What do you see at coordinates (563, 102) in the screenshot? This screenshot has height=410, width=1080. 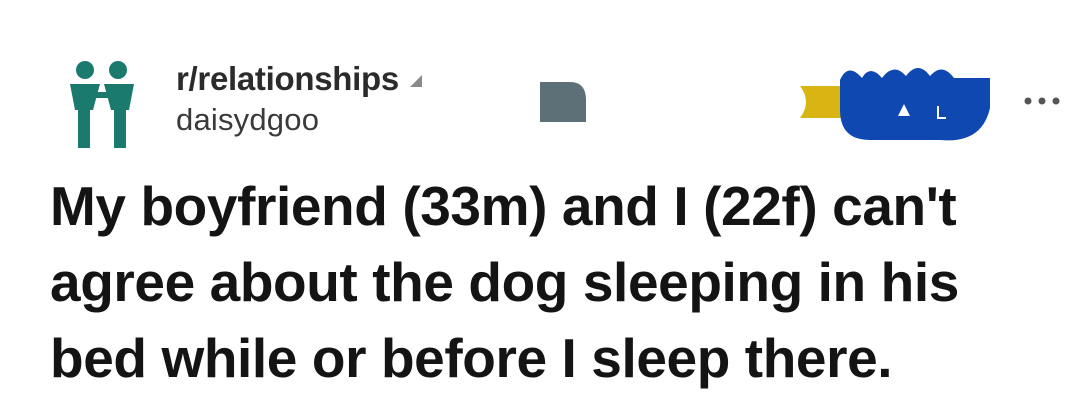 I see `flair-icon` at bounding box center [563, 102].